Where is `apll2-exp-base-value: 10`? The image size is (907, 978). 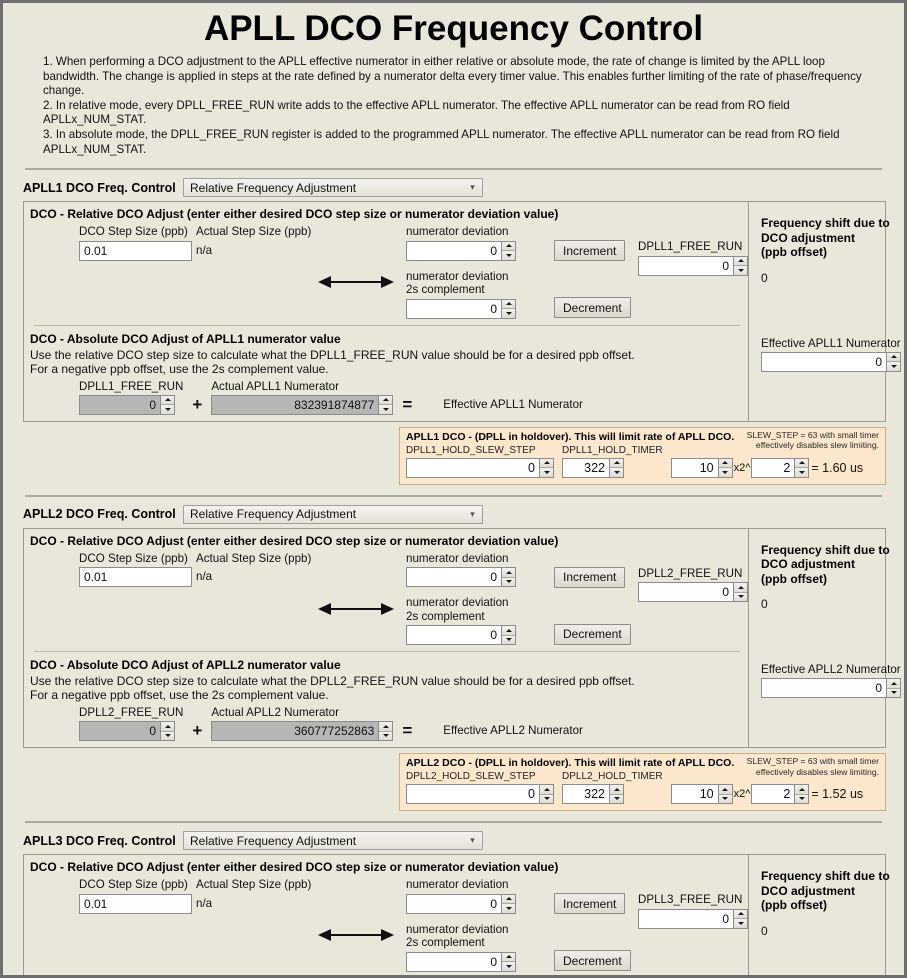 apll2-exp-base-value: 10 is located at coordinates (694, 794).